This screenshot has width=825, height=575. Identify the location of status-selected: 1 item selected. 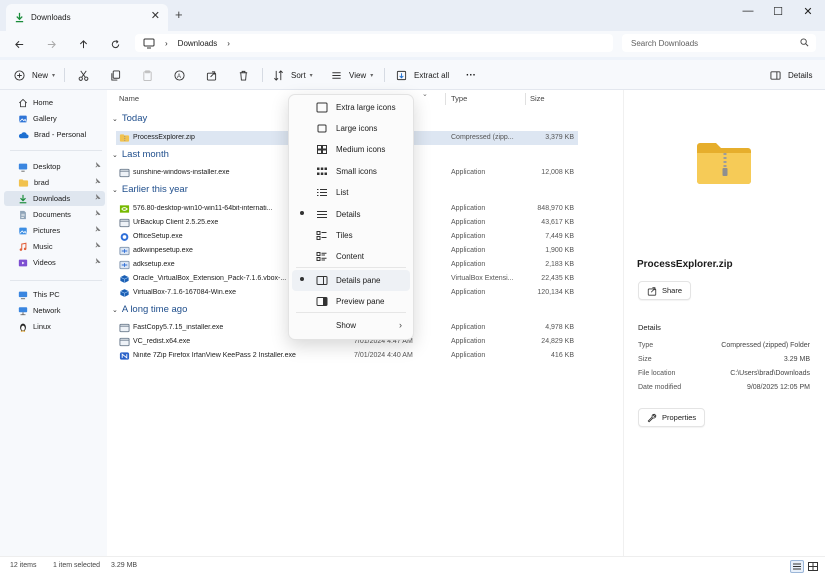
(77, 565).